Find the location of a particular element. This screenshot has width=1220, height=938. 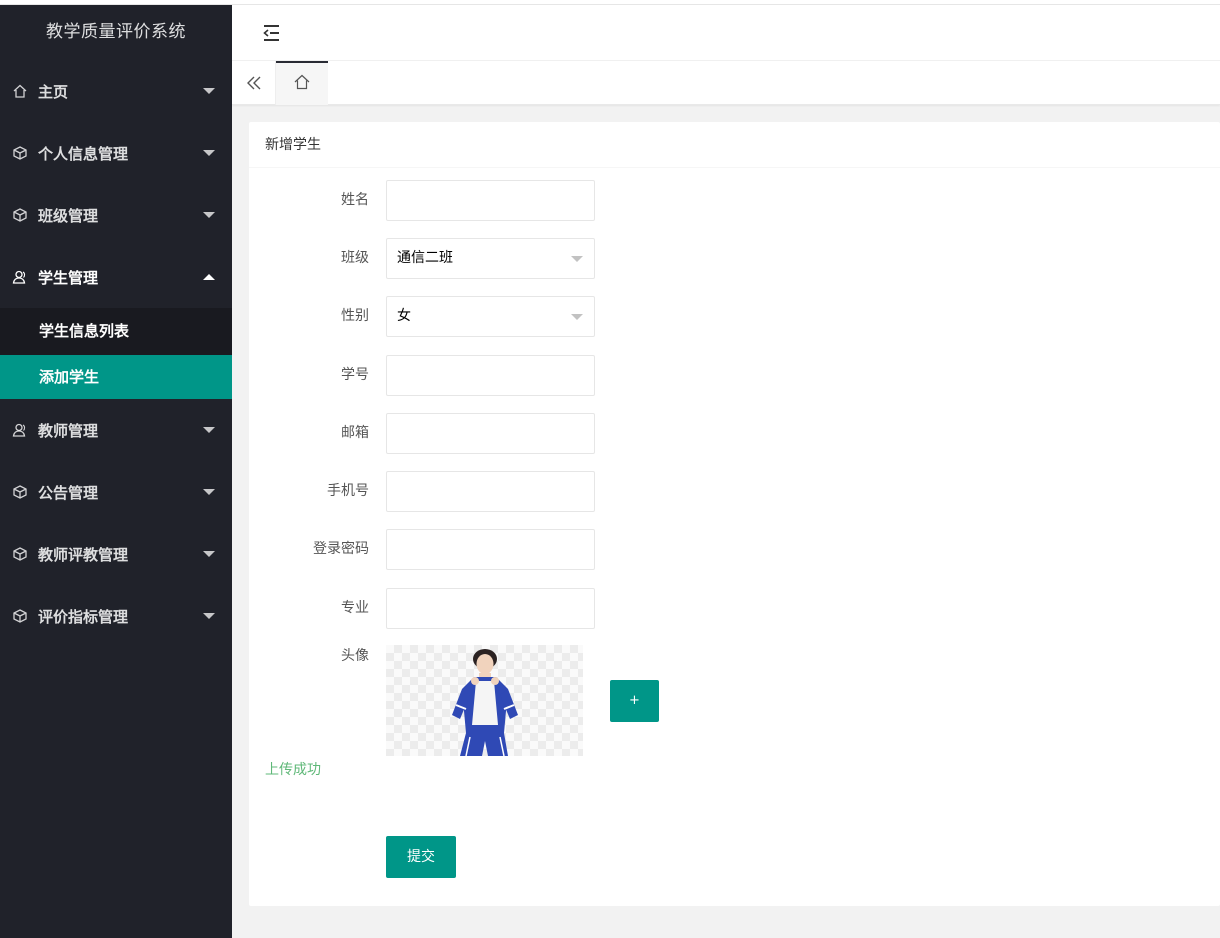

avatar-preview-image is located at coordinates (484, 700).